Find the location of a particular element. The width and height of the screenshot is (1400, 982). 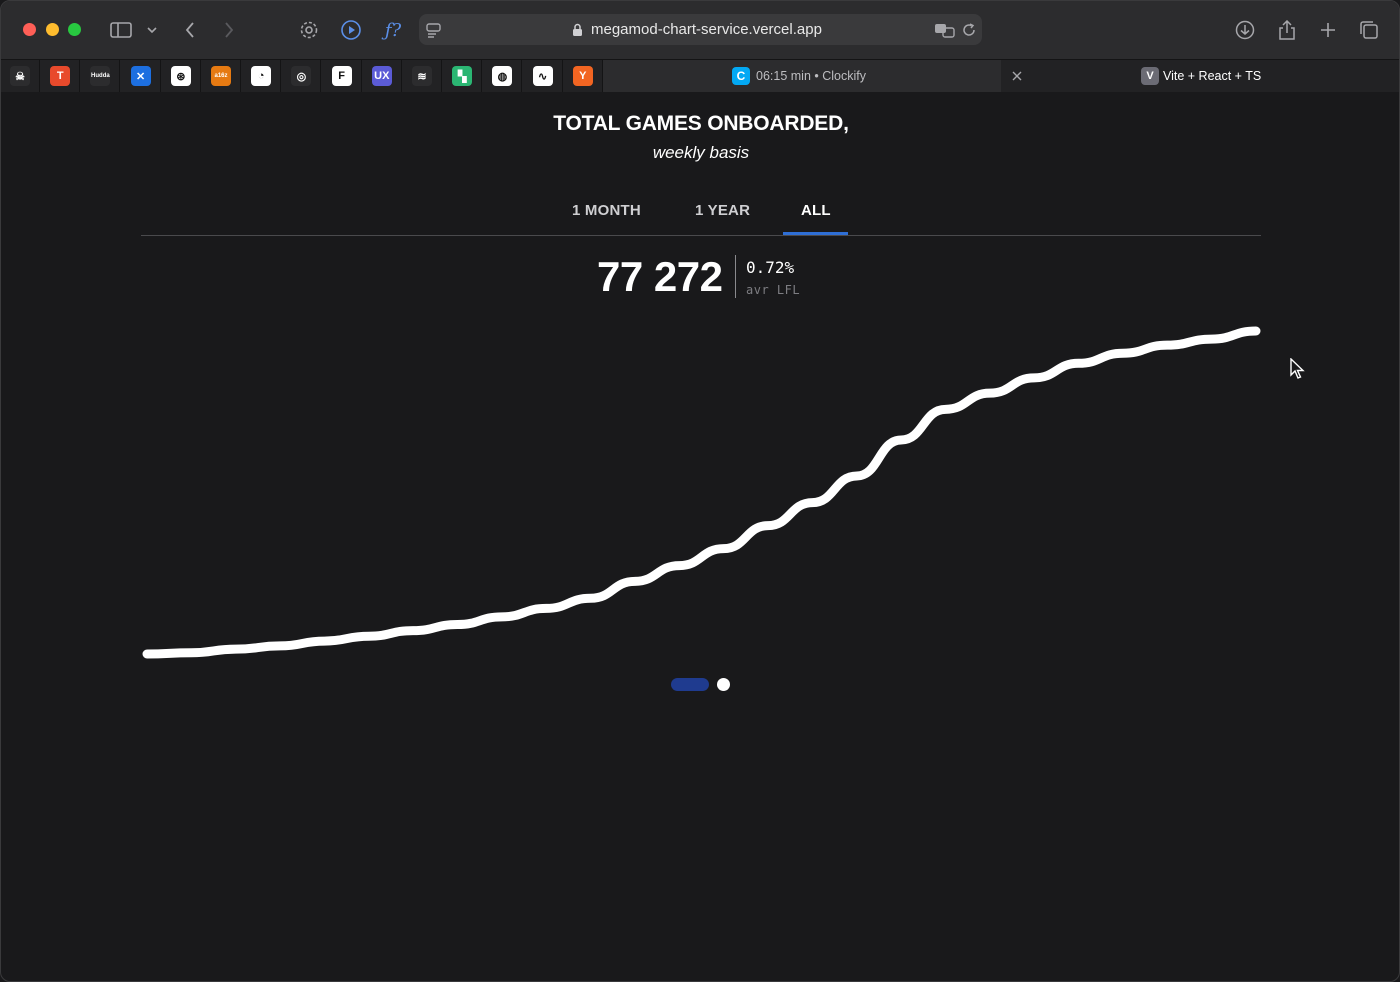

tab-vite-label: Vite + React + TS is located at coordinates (1212, 76).